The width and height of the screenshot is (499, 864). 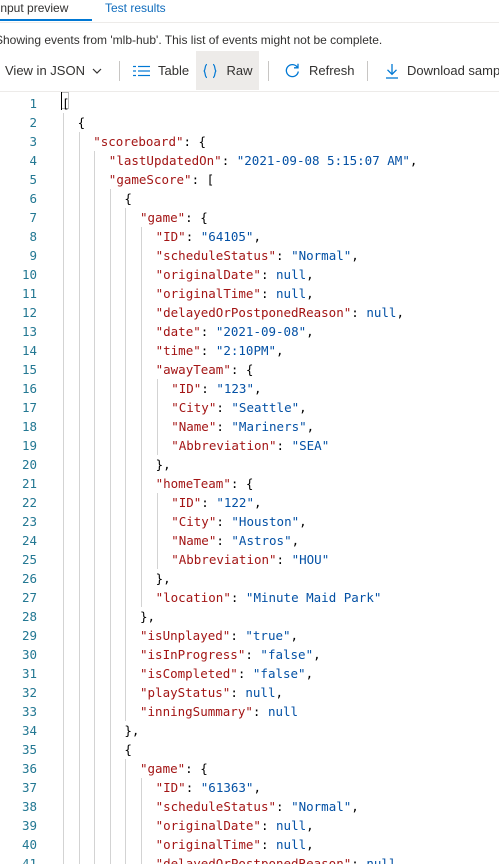 What do you see at coordinates (193, 654) in the screenshot?
I see `json-key: "isInProgress"` at bounding box center [193, 654].